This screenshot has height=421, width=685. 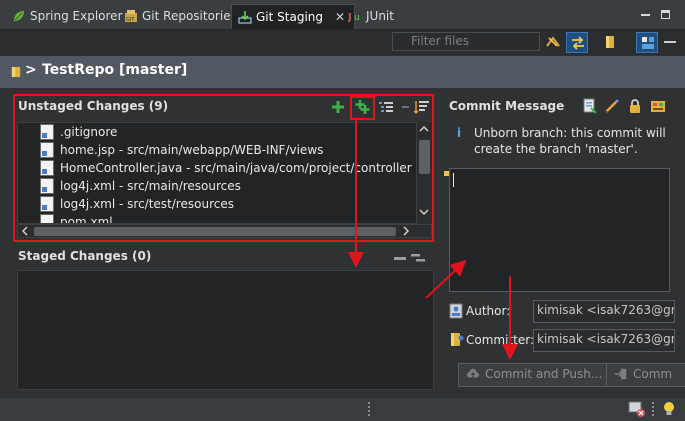 I want to click on annotation-arrows, so click(x=433, y=240).